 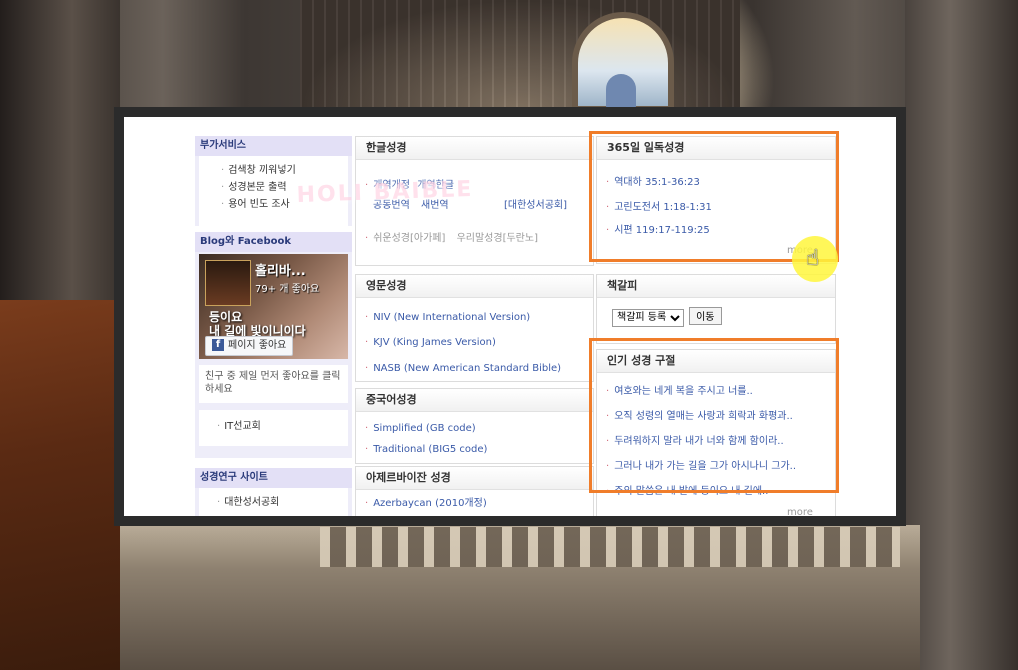 I want to click on background-statue, so click(x=621, y=92).